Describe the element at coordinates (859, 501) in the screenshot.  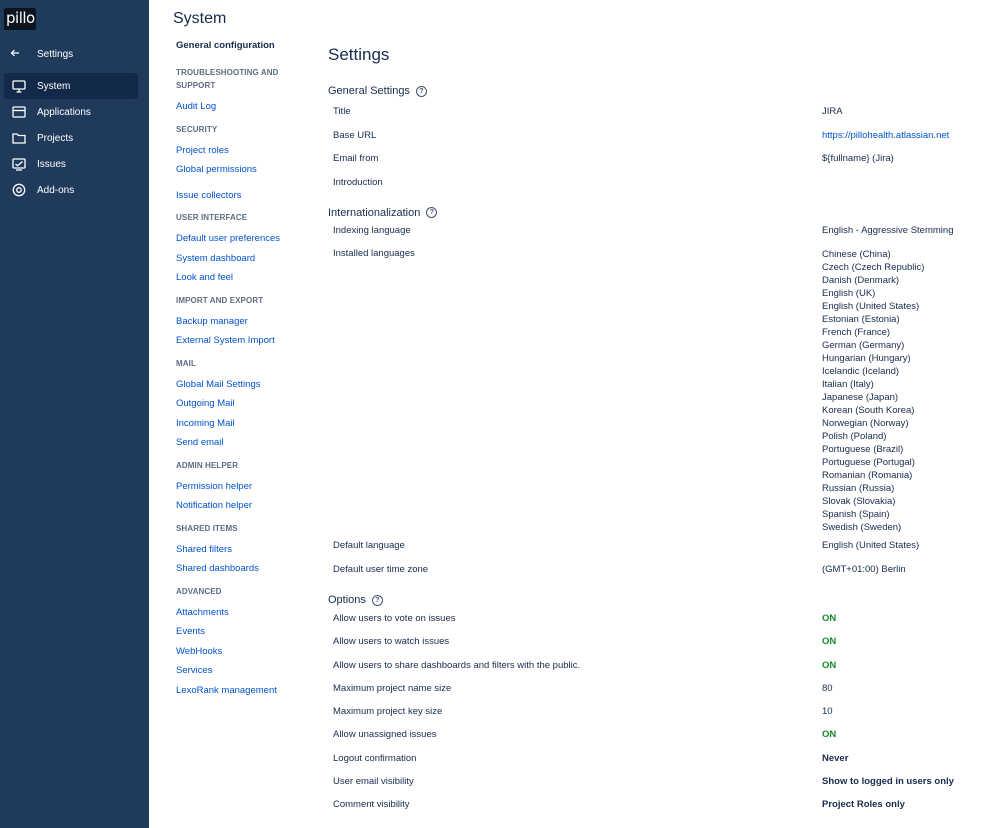
I see `installed-language: Slovak (Slovakia)` at that location.